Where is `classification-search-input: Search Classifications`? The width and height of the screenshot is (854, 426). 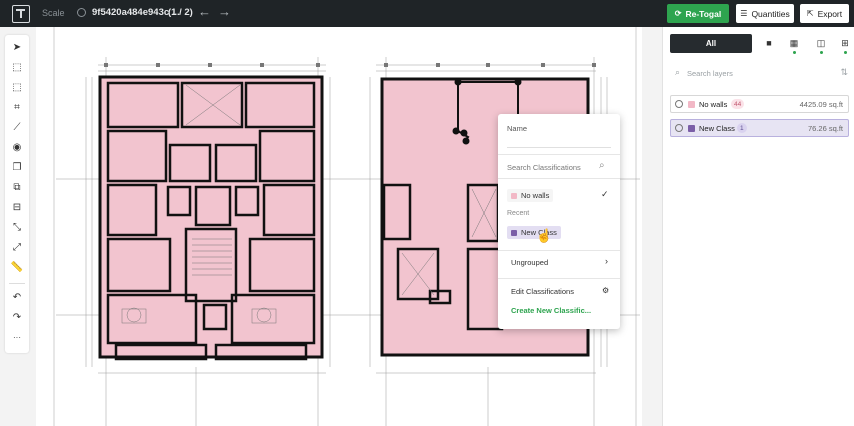
classification-search-input: Search Classifications is located at coordinates (544, 167).